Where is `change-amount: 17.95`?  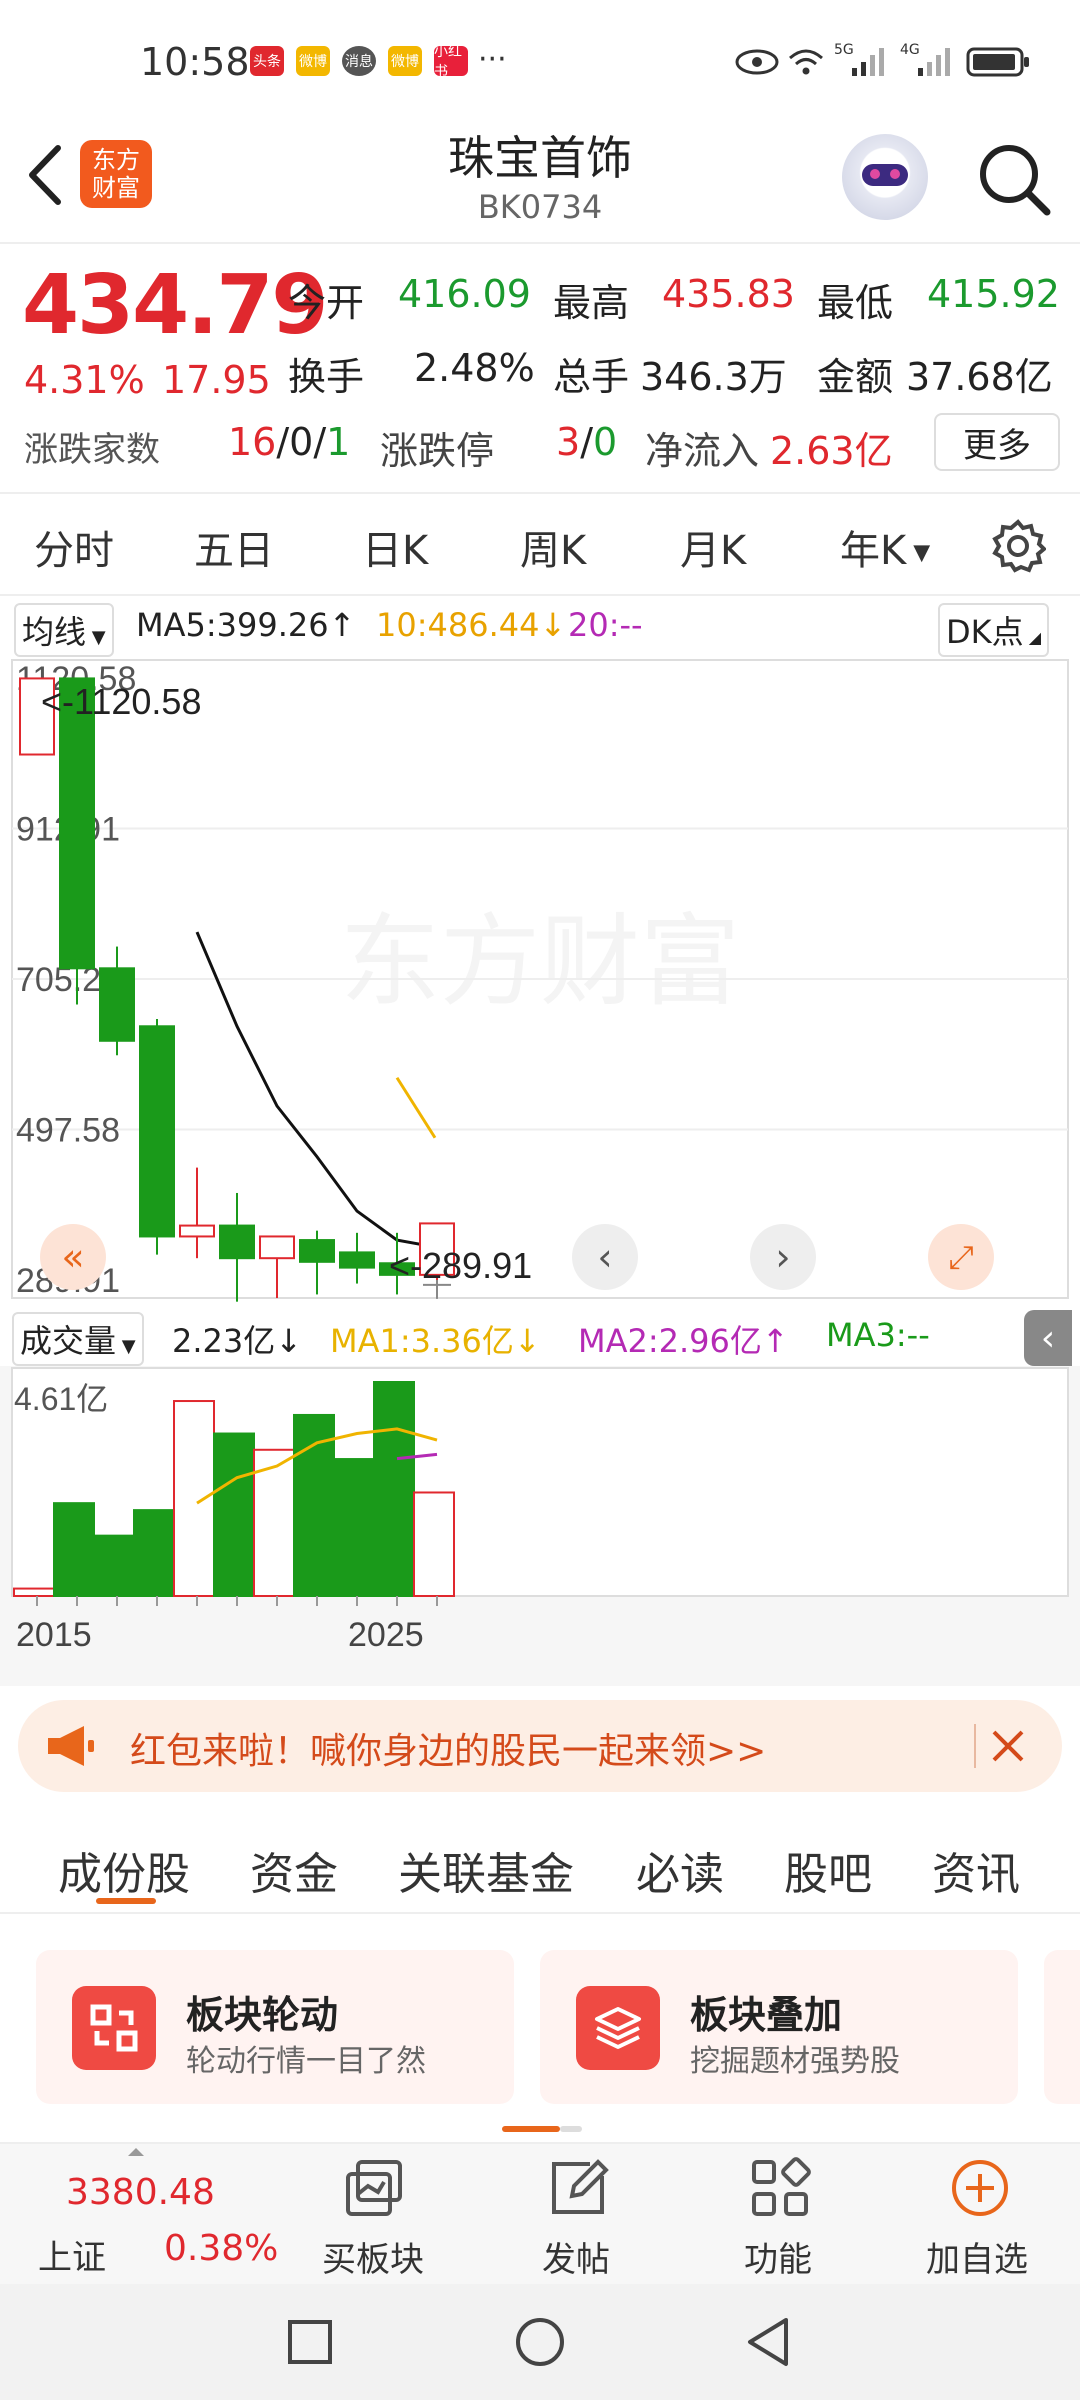 change-amount: 17.95 is located at coordinates (216, 380).